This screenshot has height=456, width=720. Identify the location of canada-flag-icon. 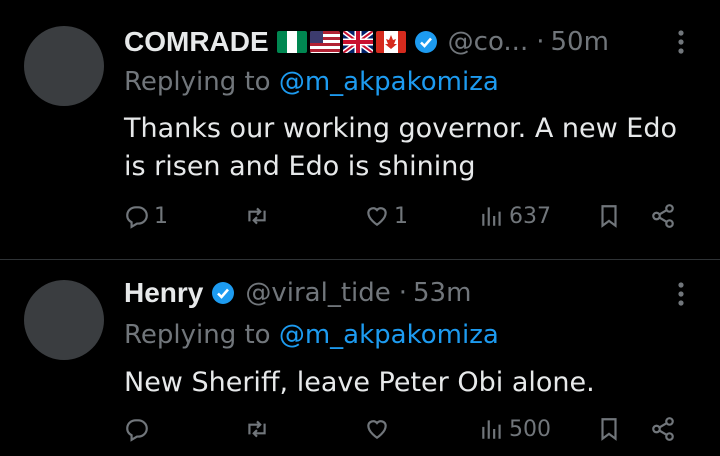
(390, 42).